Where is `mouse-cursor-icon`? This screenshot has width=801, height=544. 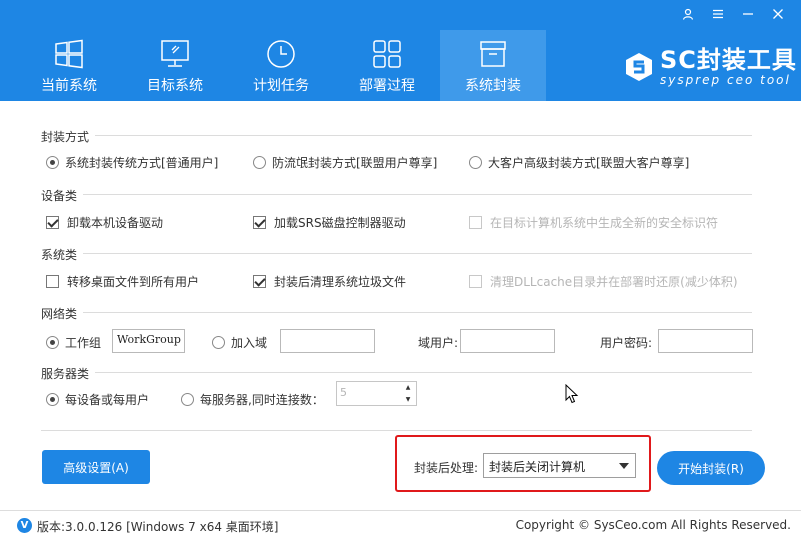 mouse-cursor-icon is located at coordinates (572, 394).